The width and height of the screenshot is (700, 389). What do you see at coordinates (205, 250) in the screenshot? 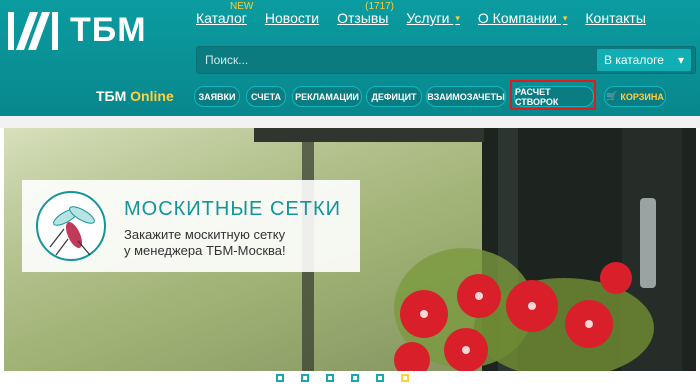
I see `promo-subtitle-line2: у менеджера ТБМ-Москва!` at bounding box center [205, 250].